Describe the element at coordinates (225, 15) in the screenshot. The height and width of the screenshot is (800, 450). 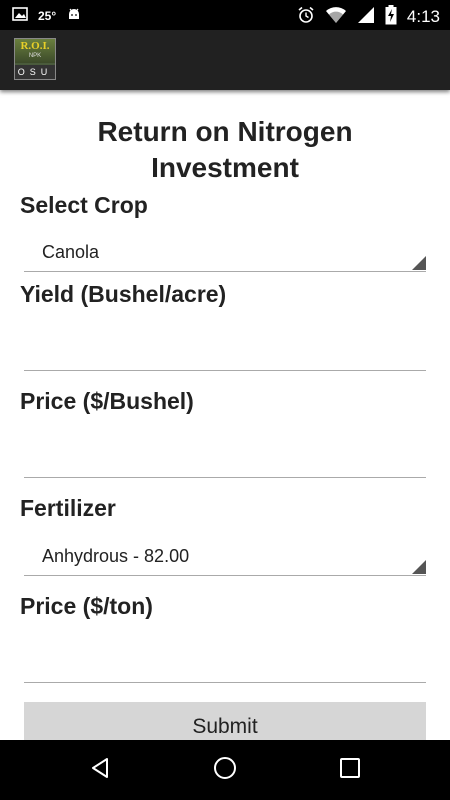
I see `status-bar: 25° 4:13` at that location.